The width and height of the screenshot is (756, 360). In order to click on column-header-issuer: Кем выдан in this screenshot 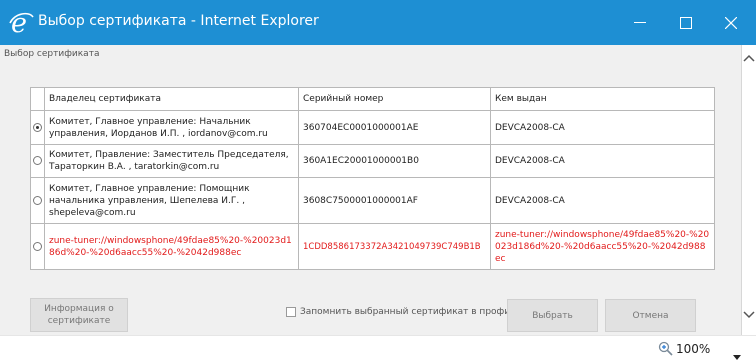, I will do `click(602, 99)`.